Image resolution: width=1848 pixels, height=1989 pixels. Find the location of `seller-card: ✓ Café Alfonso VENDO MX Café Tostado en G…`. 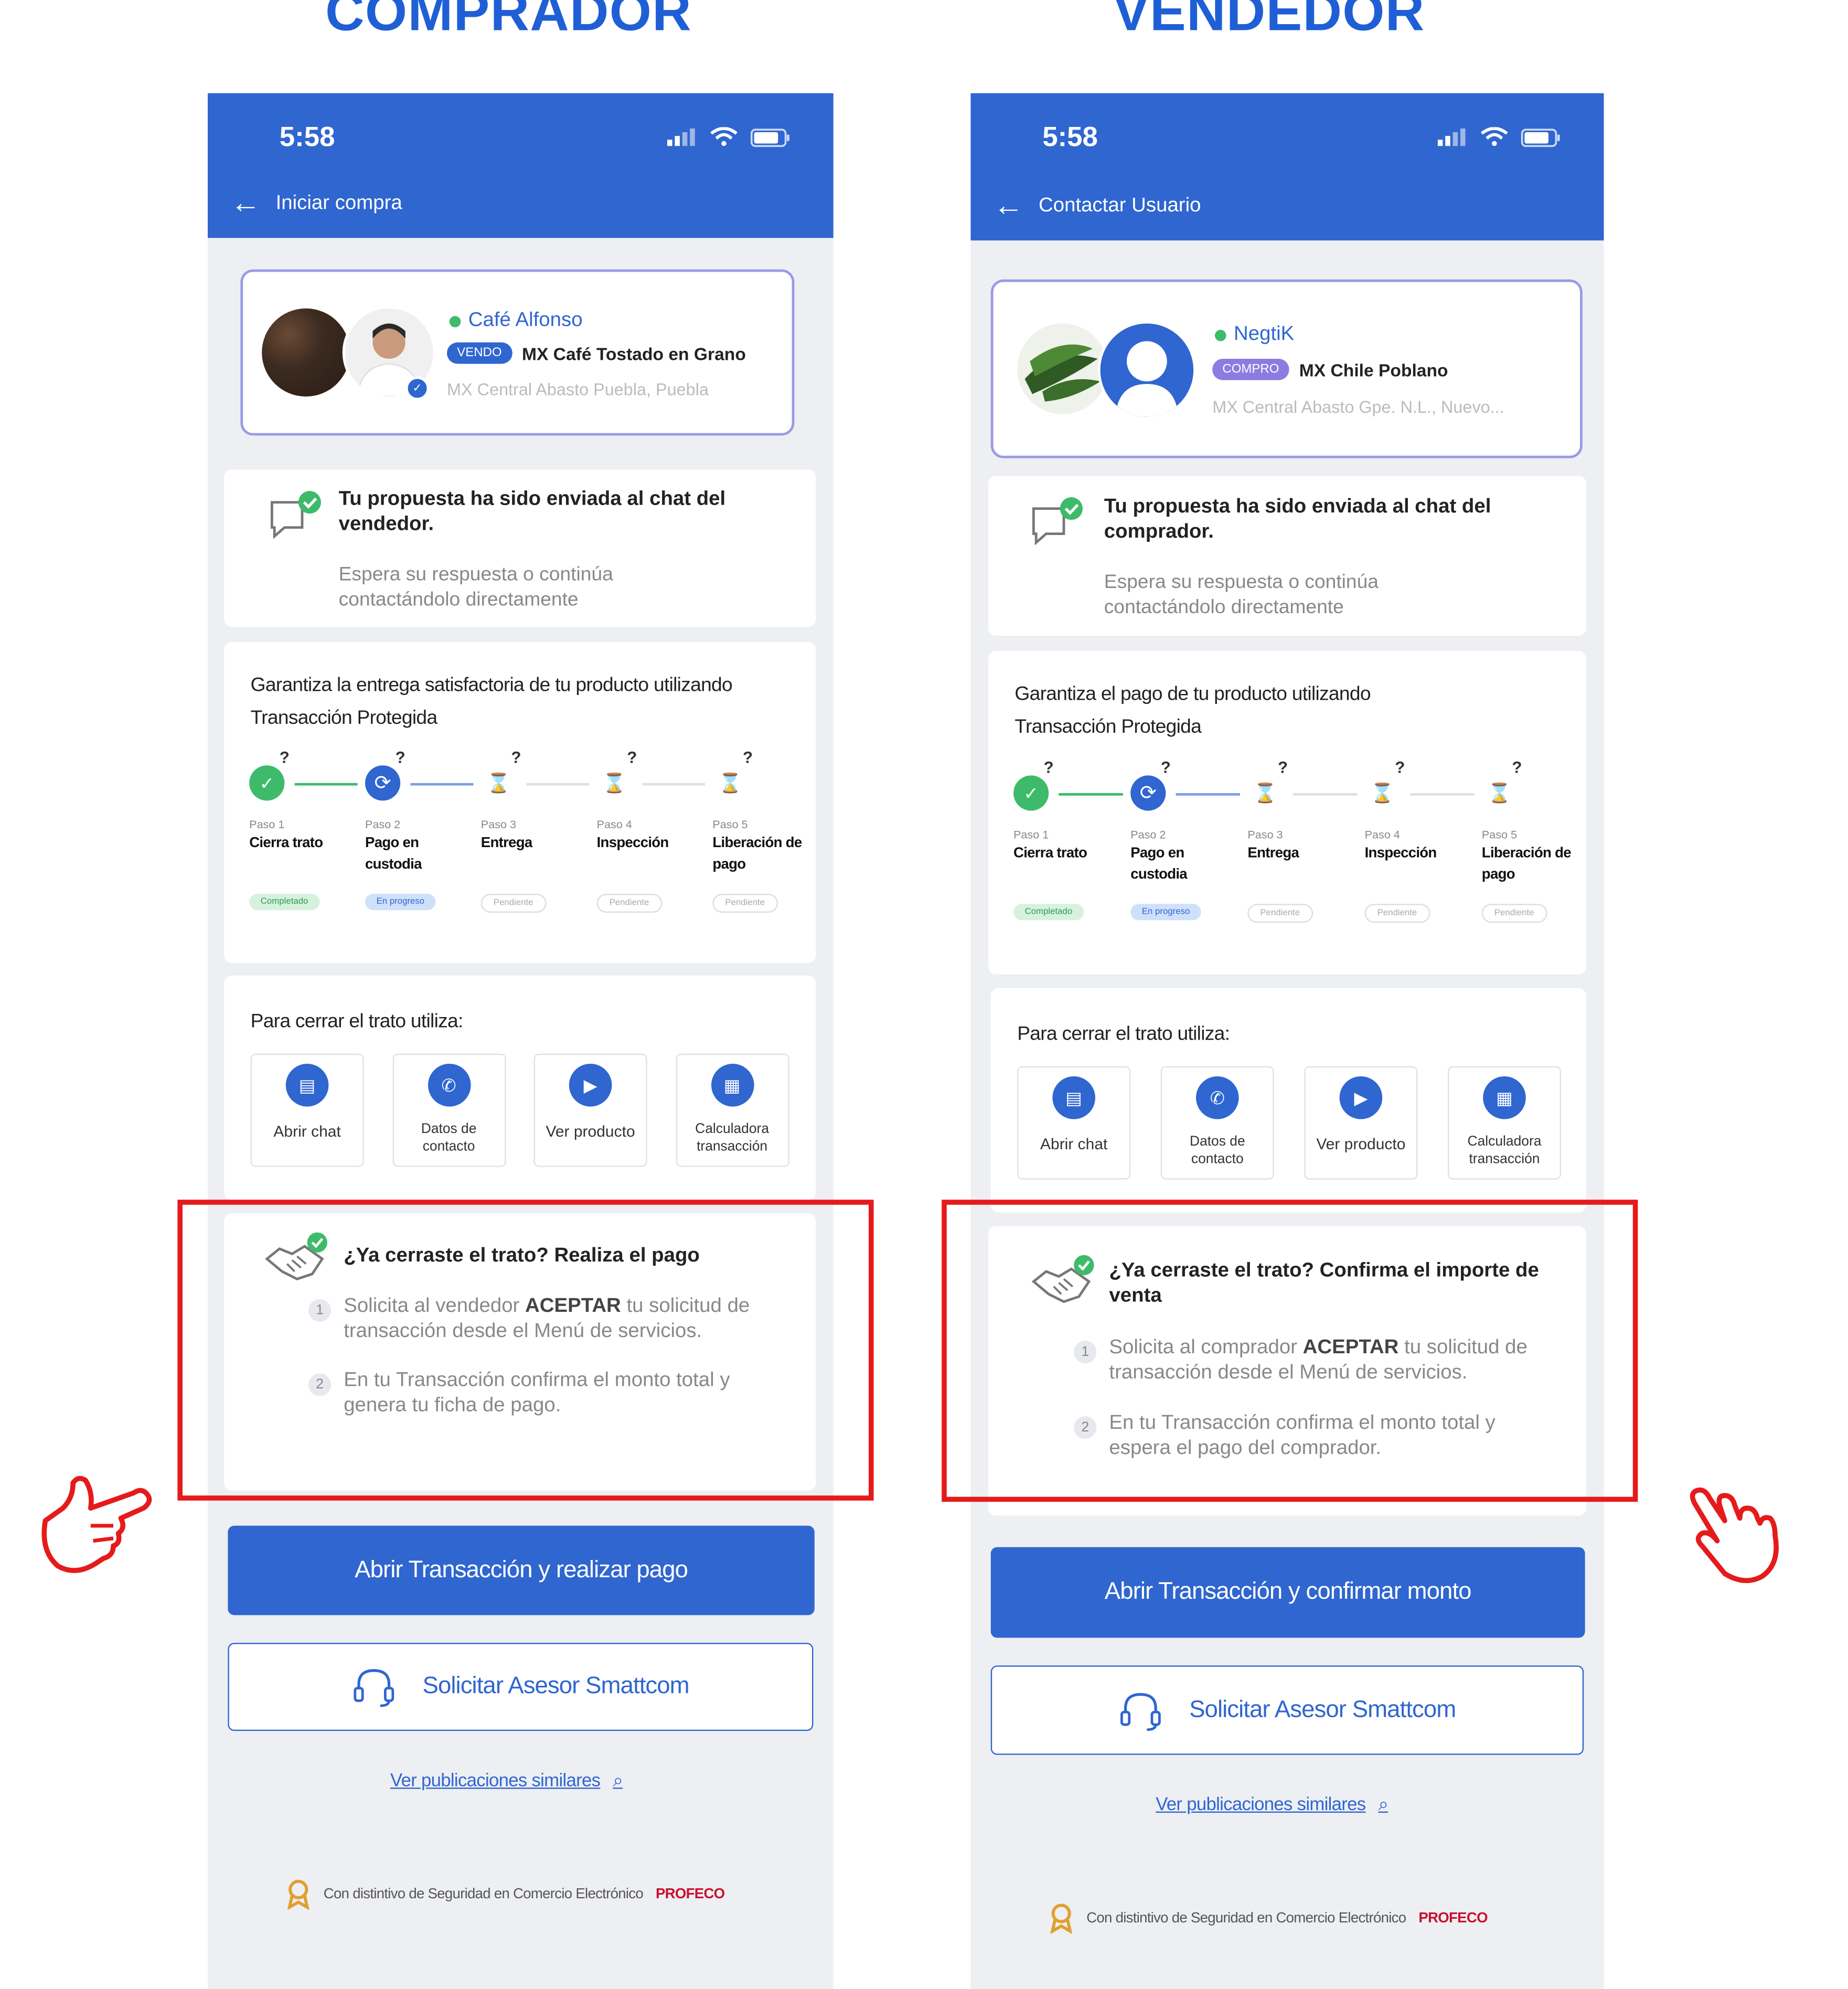

seller-card: ✓ Café Alfonso VENDO MX Café Tostado en G… is located at coordinates (517, 352).